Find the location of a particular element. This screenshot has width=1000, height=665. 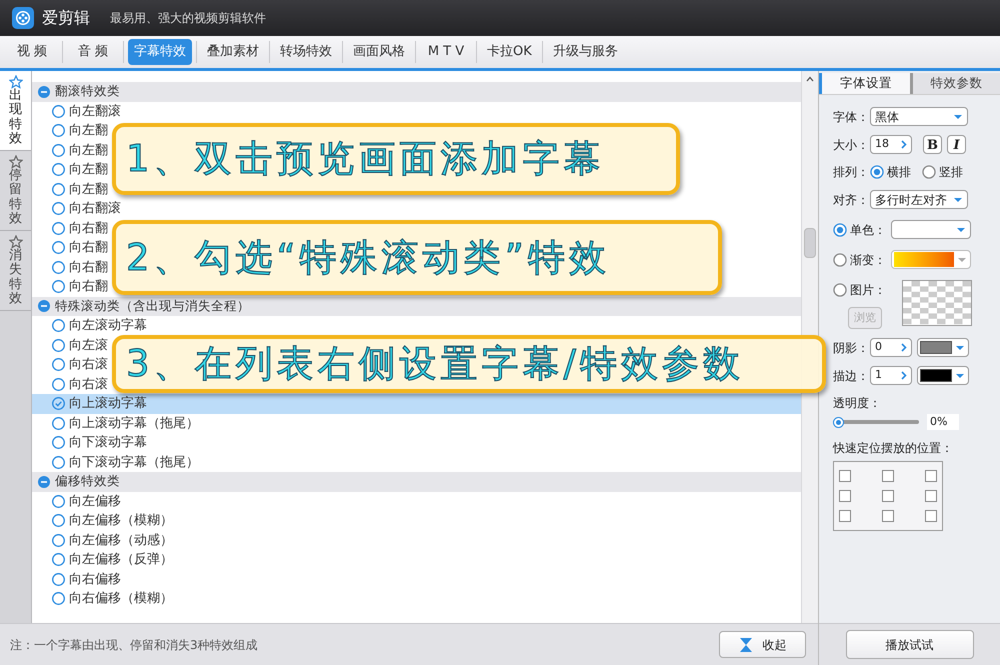

collapse-button: 收起 is located at coordinates (762, 644).